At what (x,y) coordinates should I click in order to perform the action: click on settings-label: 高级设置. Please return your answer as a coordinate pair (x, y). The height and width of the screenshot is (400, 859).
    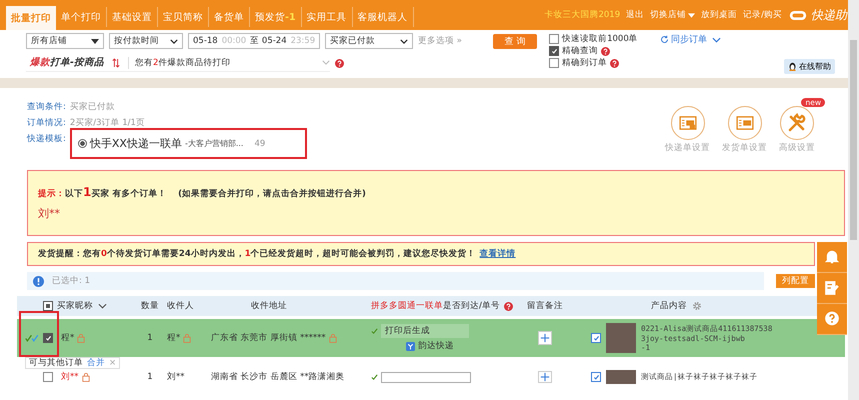
    Looking at the image, I should click on (797, 148).